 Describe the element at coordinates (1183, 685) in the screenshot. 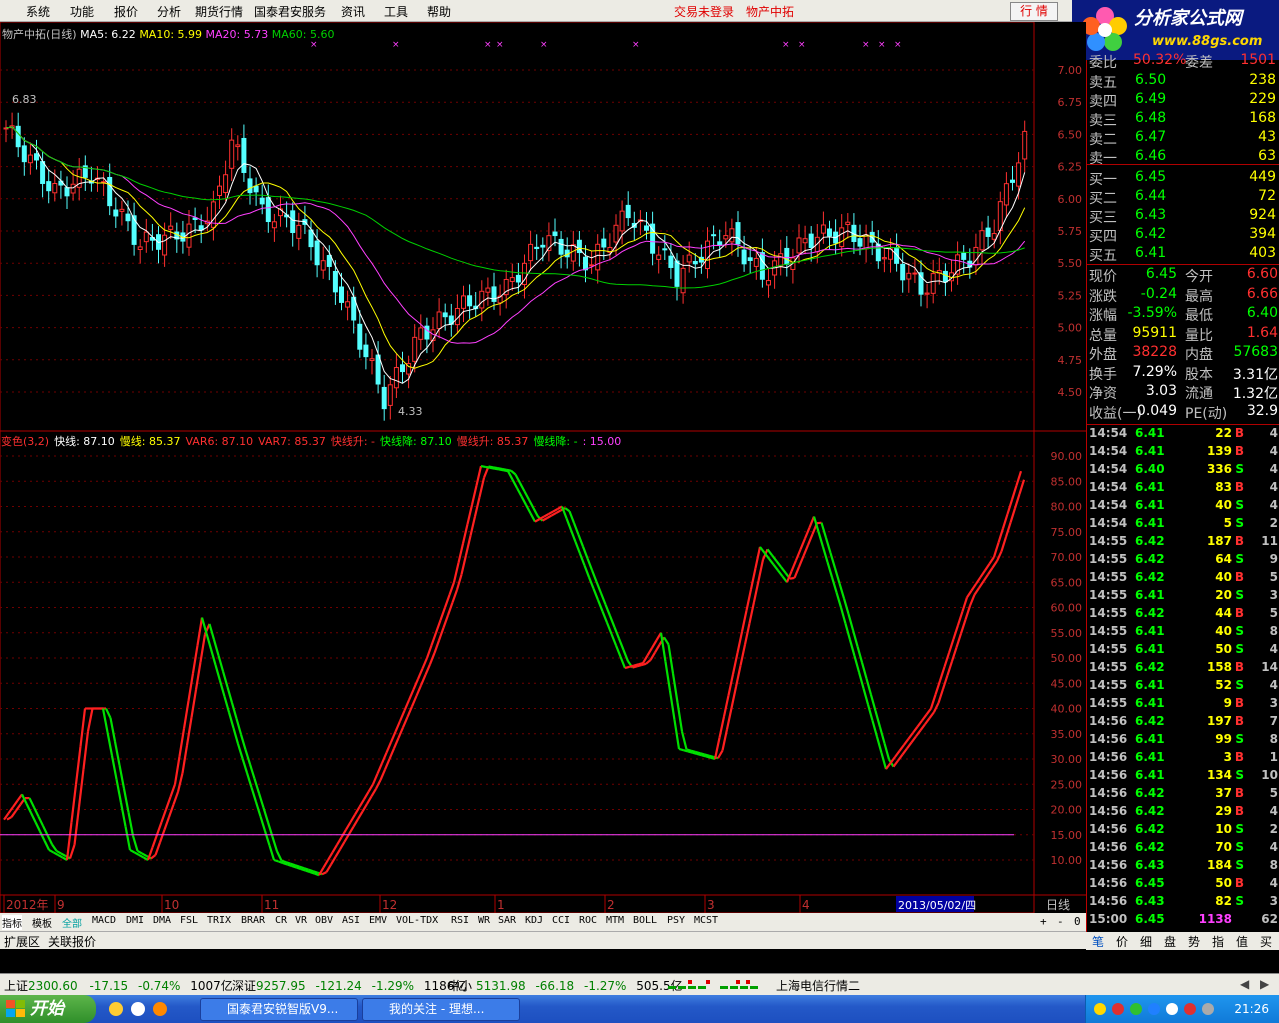

I see `tick-row: 14:55 6.41 52 S 4` at that location.